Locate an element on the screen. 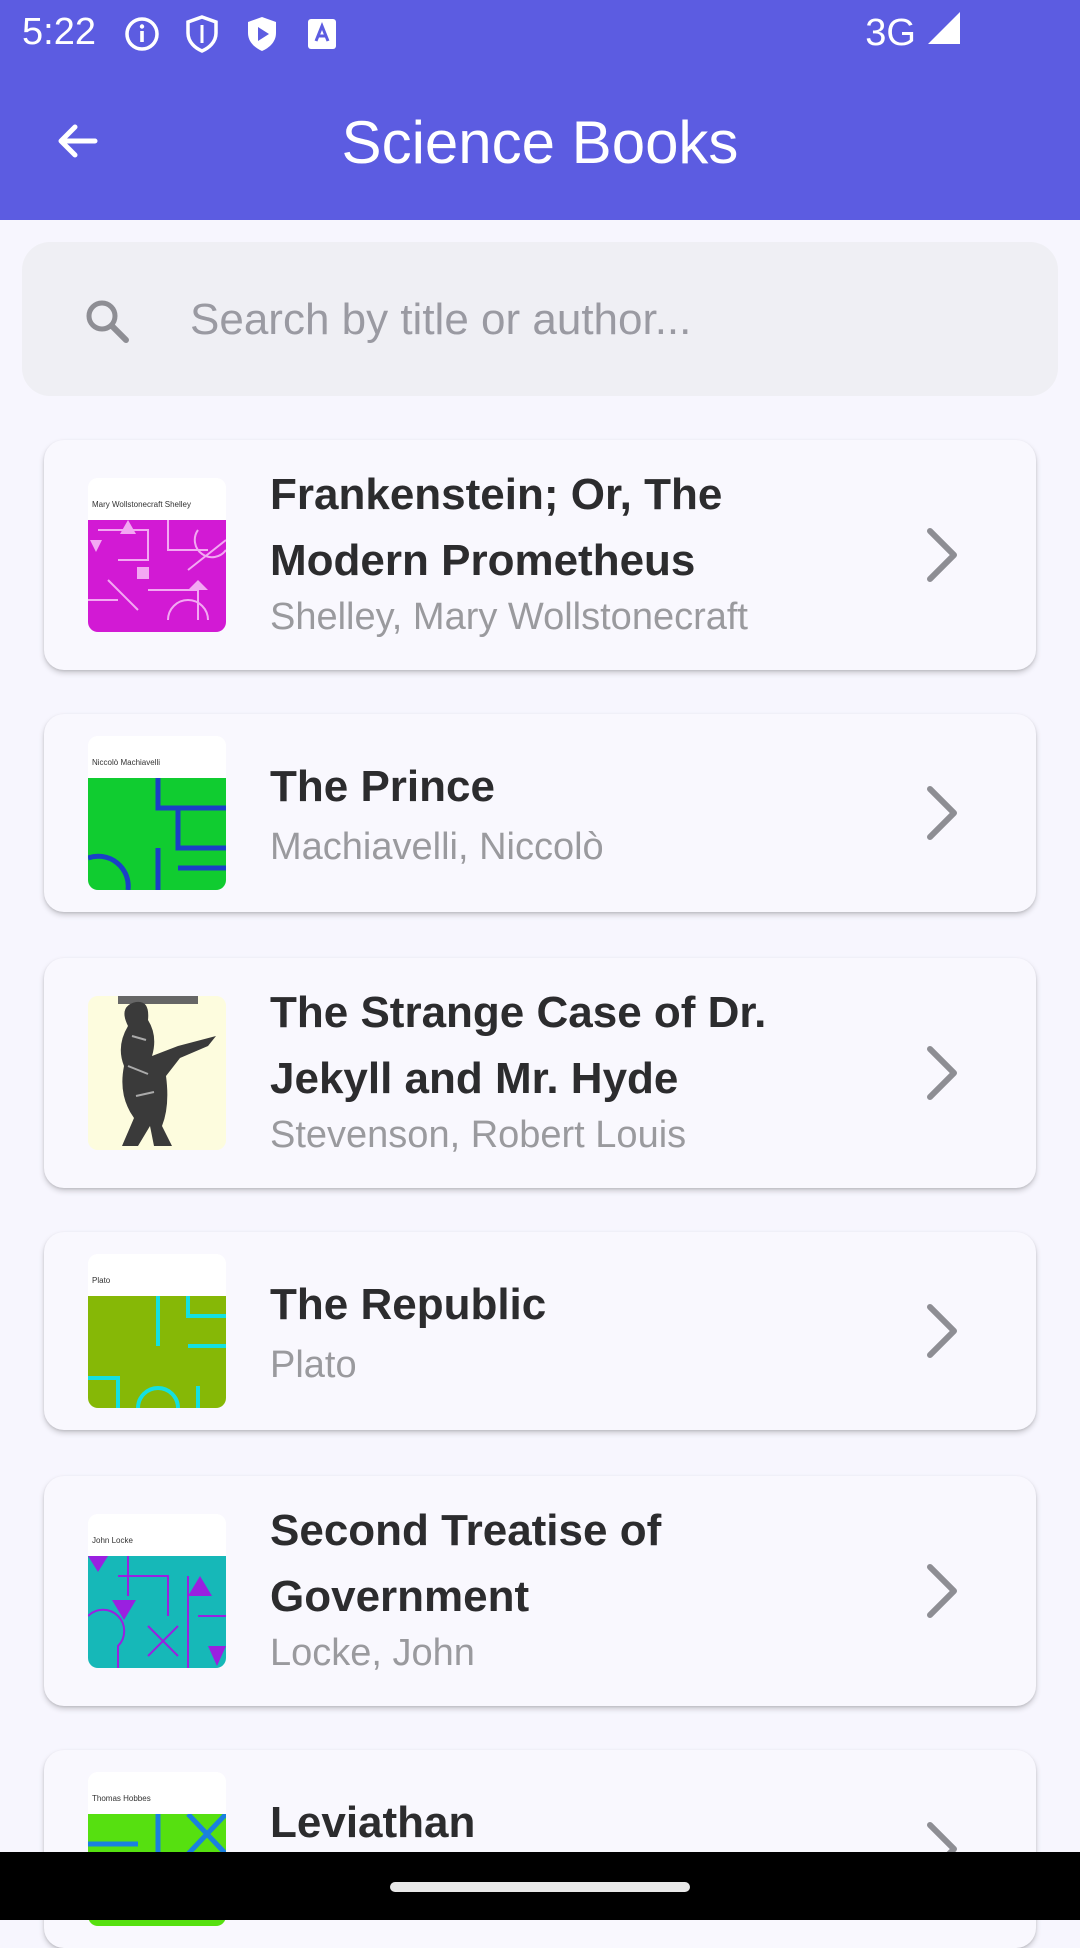 This screenshot has width=1080, height=1948. book-cover: Niccolò Machiavelli is located at coordinates (157, 813).